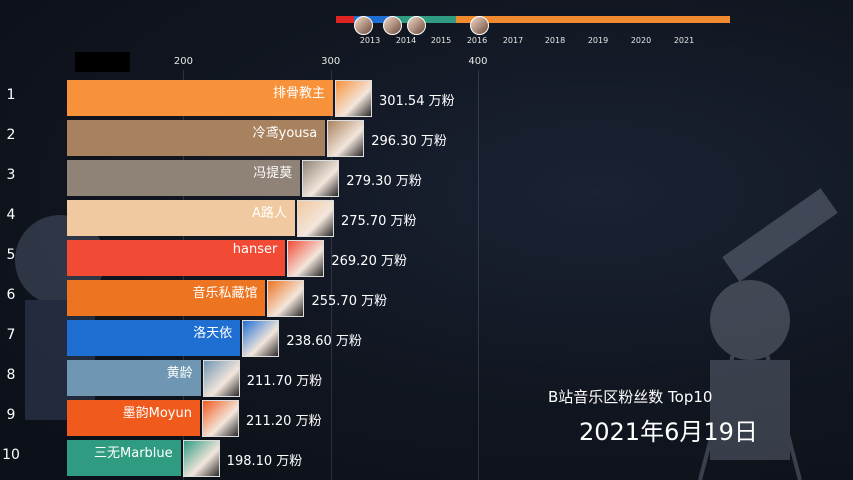  Describe the element at coordinates (533, 34) in the screenshot. I see `year-timeline: 2013 2014 2015 2016 2017 2018 2019 2020 2021` at that location.